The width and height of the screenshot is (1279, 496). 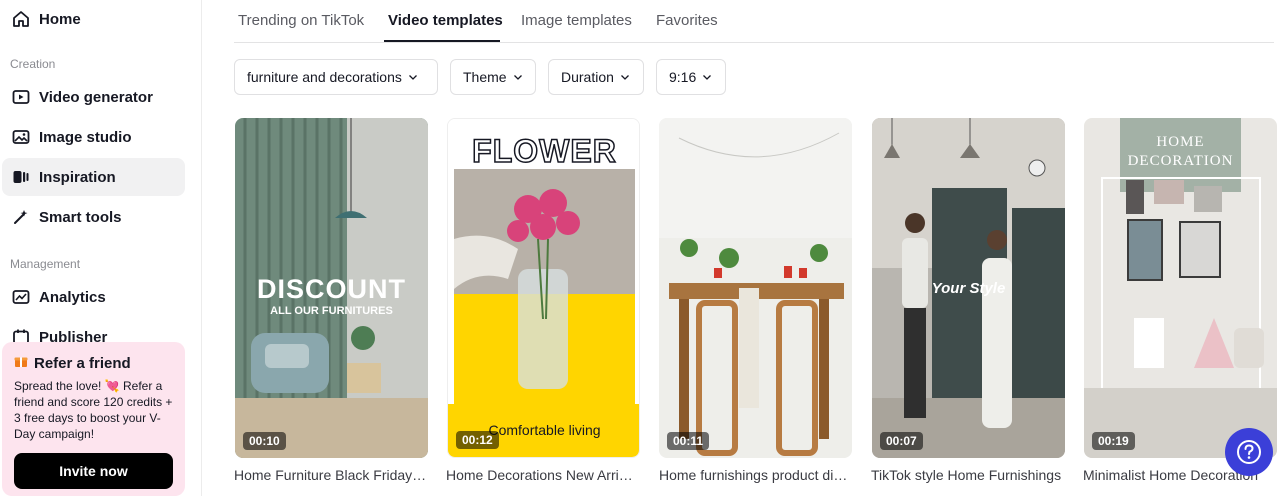 I want to click on thumbnail-overlay-subtitle: ALL OUR FURNITURES, so click(x=331, y=311).